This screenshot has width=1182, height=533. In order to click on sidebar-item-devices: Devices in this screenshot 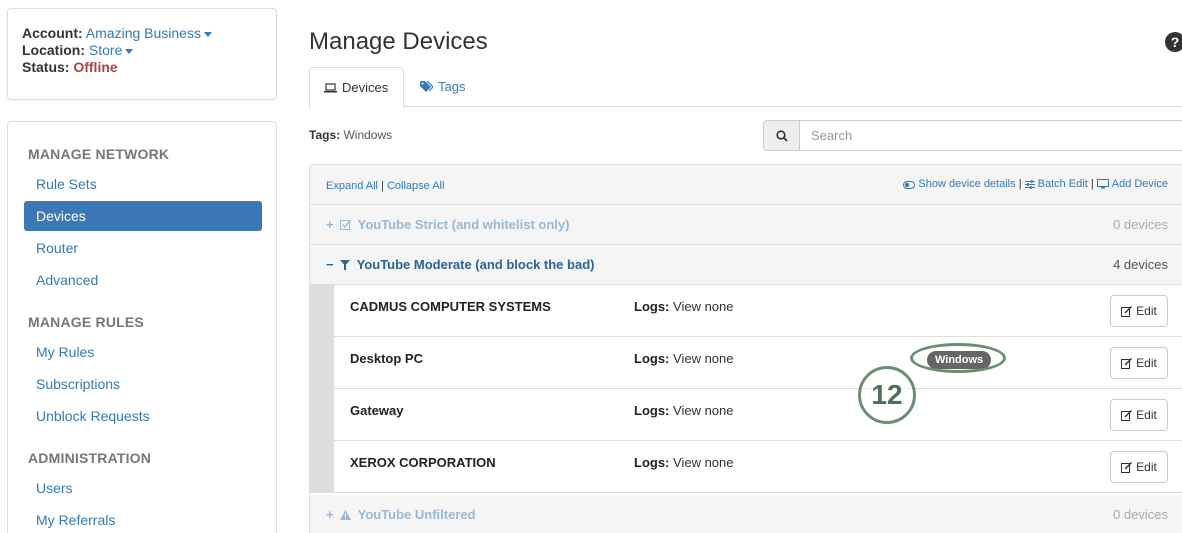, I will do `click(143, 216)`.